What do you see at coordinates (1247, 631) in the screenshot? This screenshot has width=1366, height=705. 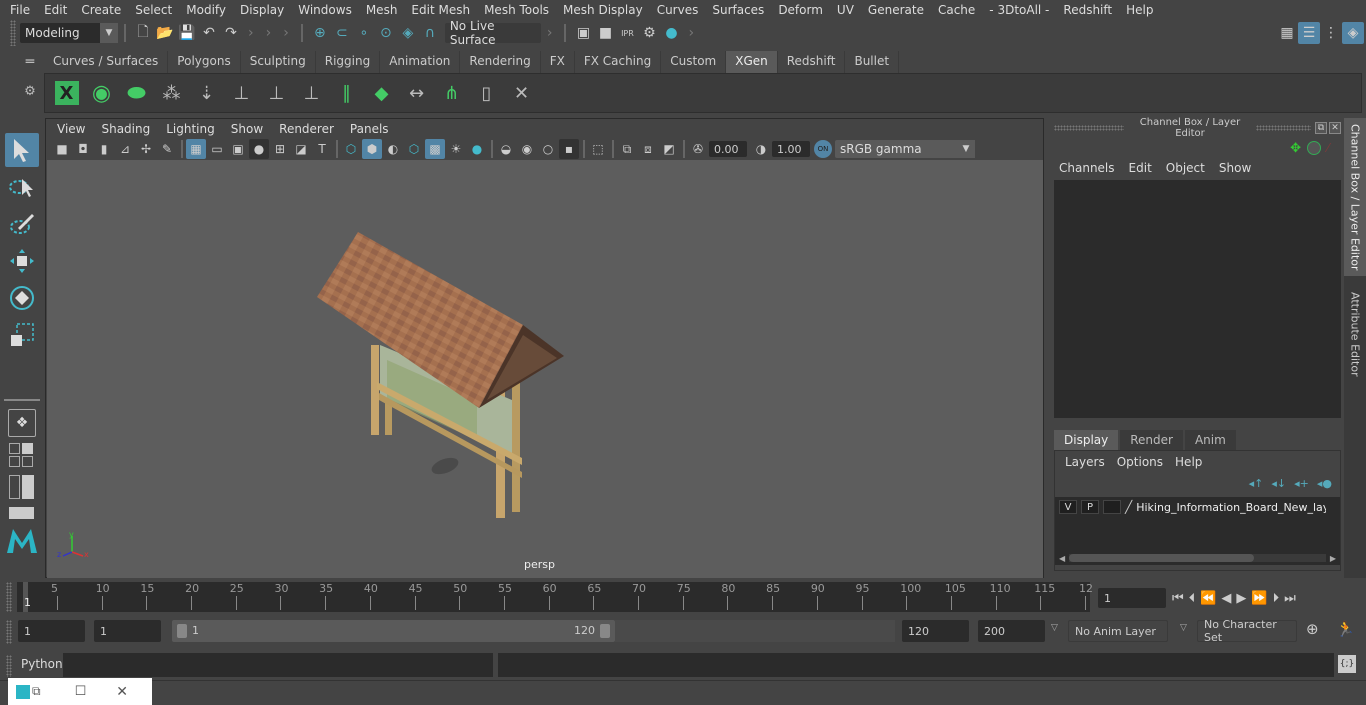 I see `character-set-dropdown: No Character Set` at bounding box center [1247, 631].